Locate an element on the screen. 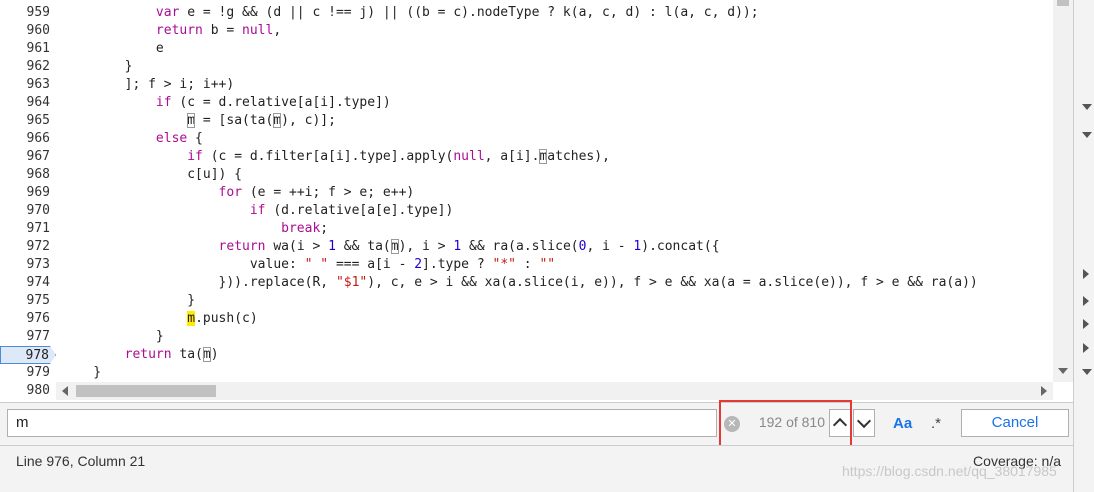  line-number: 978 is located at coordinates (28, 355).